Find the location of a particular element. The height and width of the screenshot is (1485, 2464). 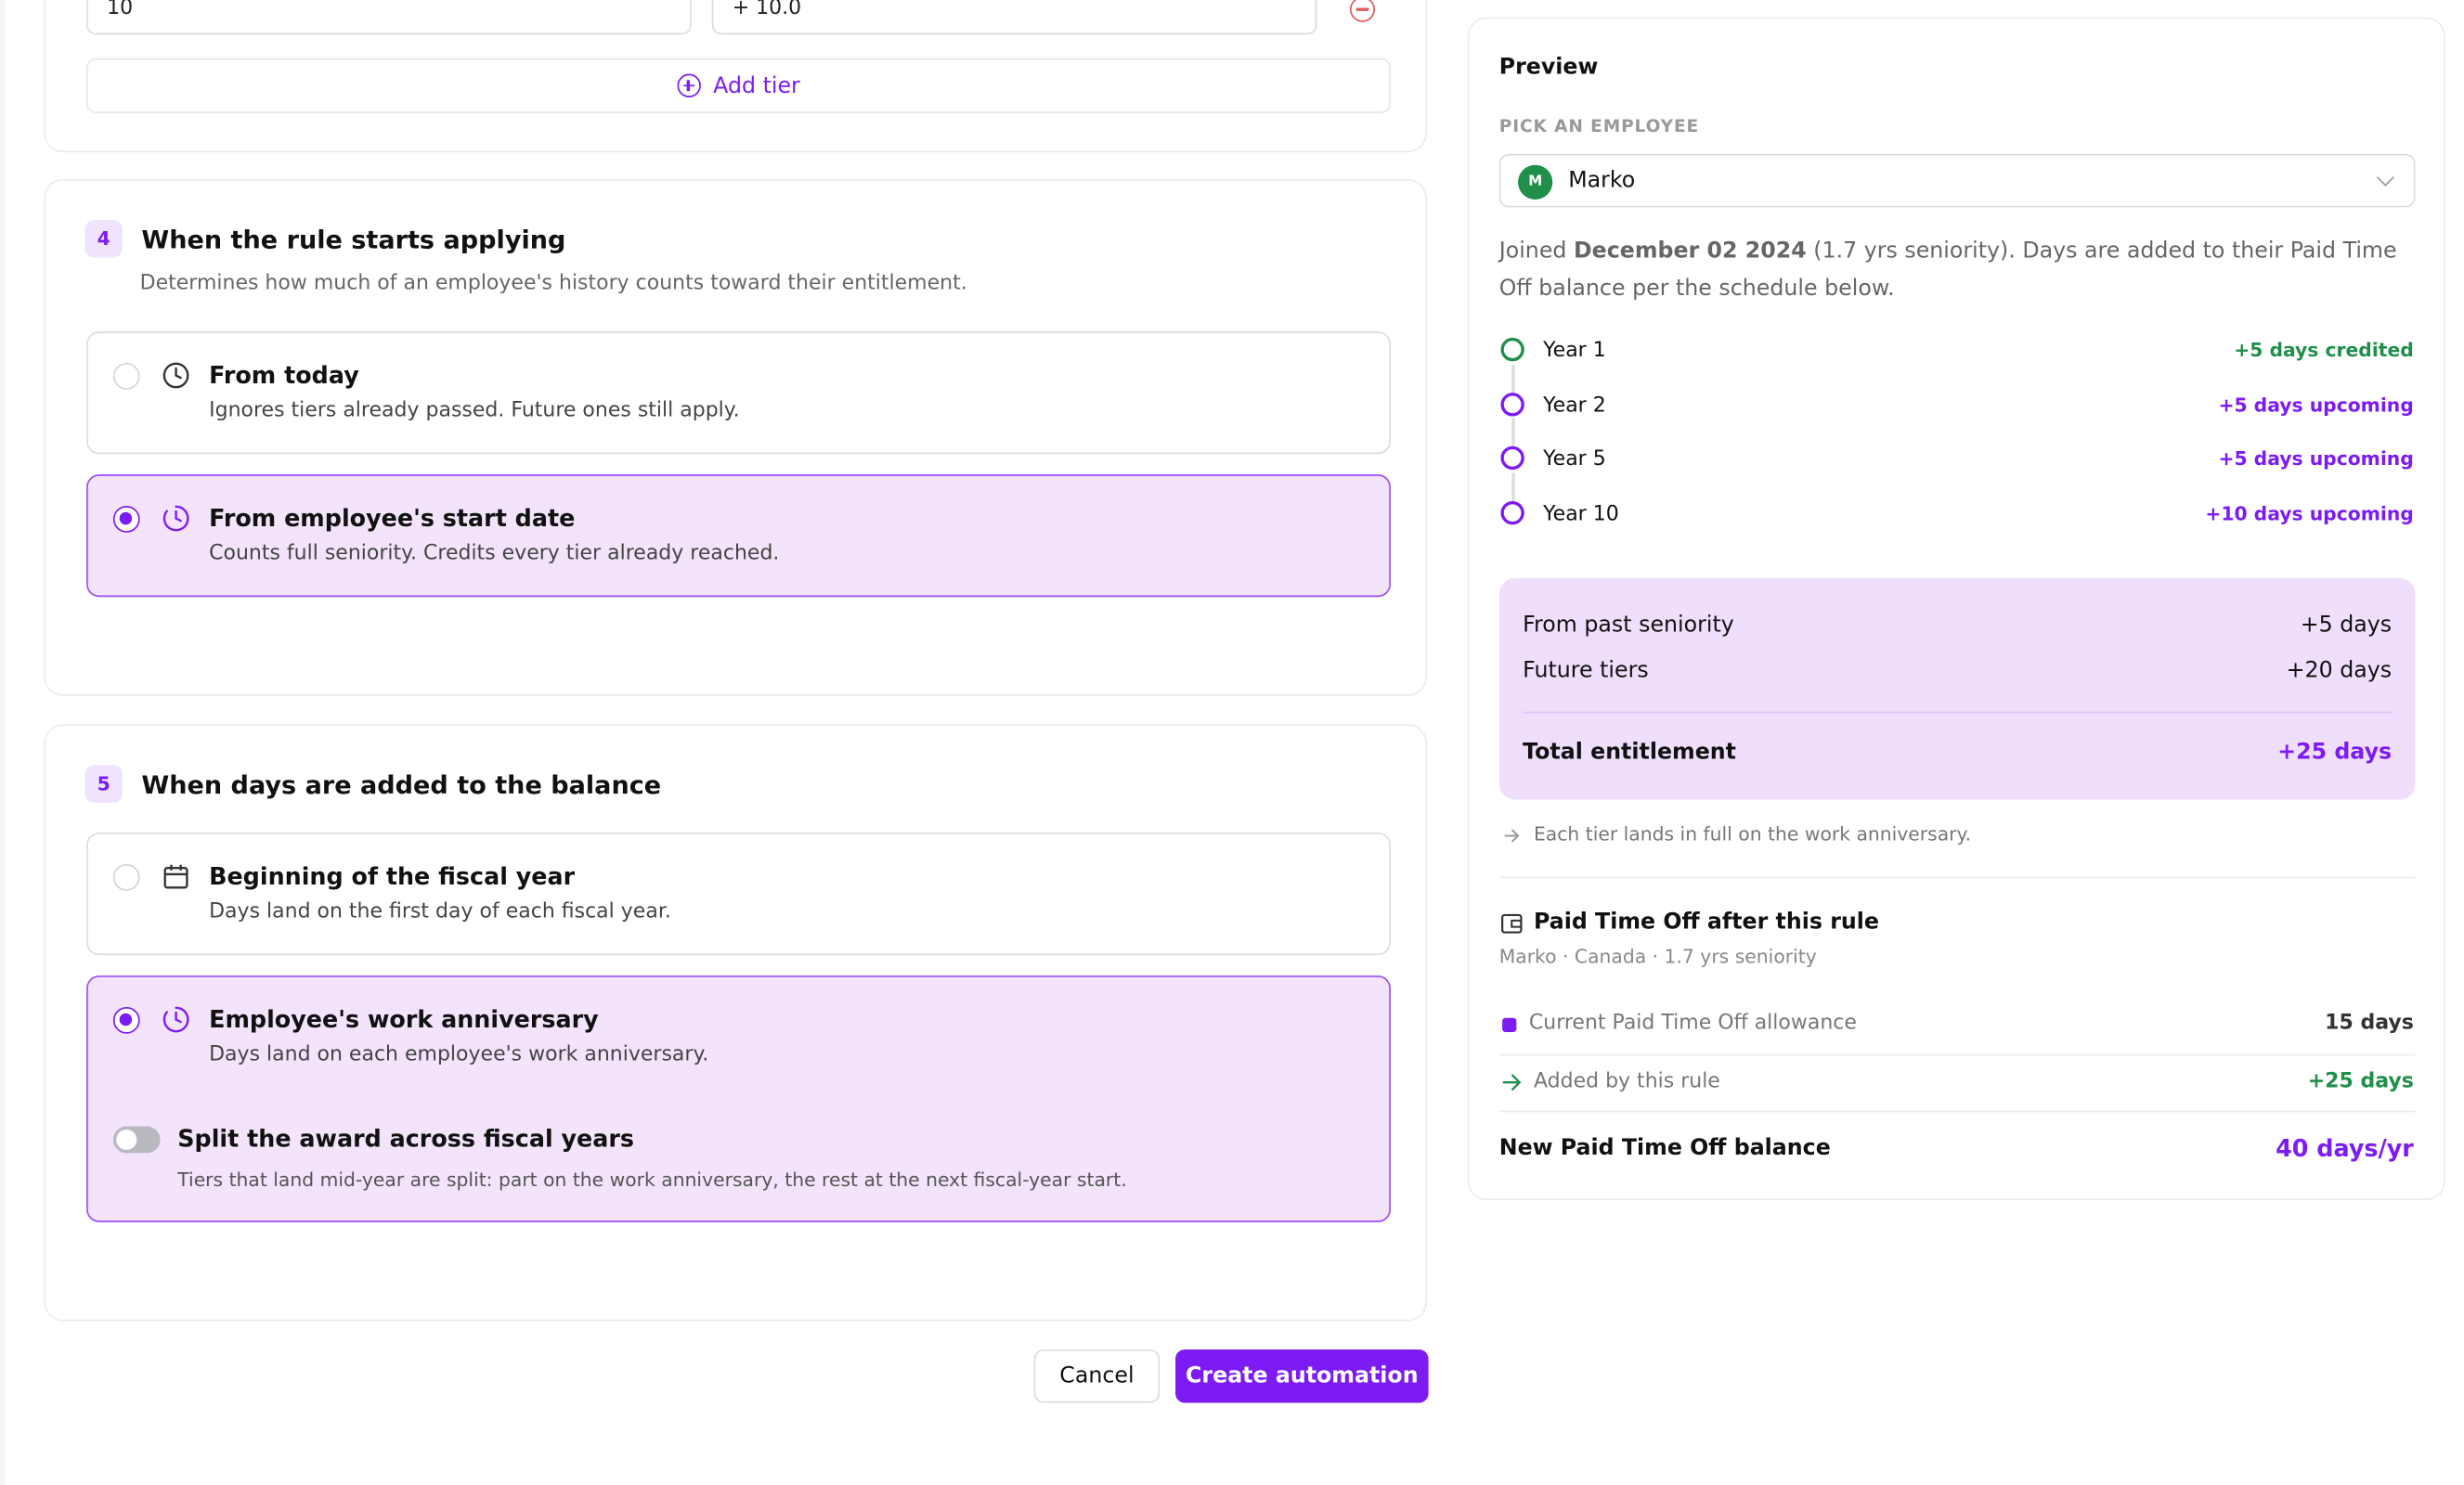

current-allowance-dot-icon is located at coordinates (1509, 1025).